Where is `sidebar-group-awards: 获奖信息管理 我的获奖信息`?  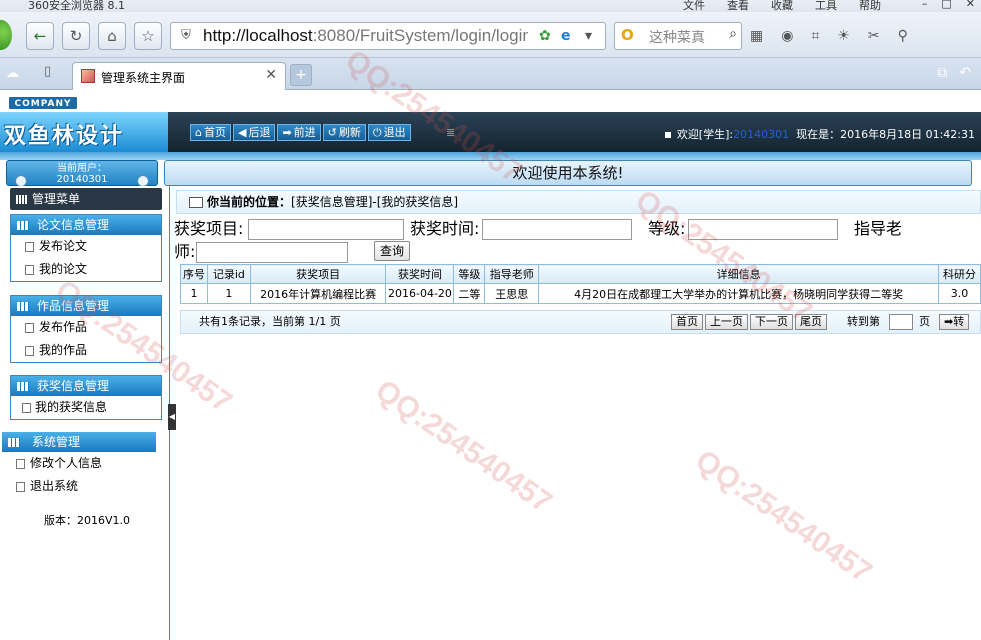
sidebar-group-awards: 获奖信息管理 我的获奖信息 is located at coordinates (86, 397).